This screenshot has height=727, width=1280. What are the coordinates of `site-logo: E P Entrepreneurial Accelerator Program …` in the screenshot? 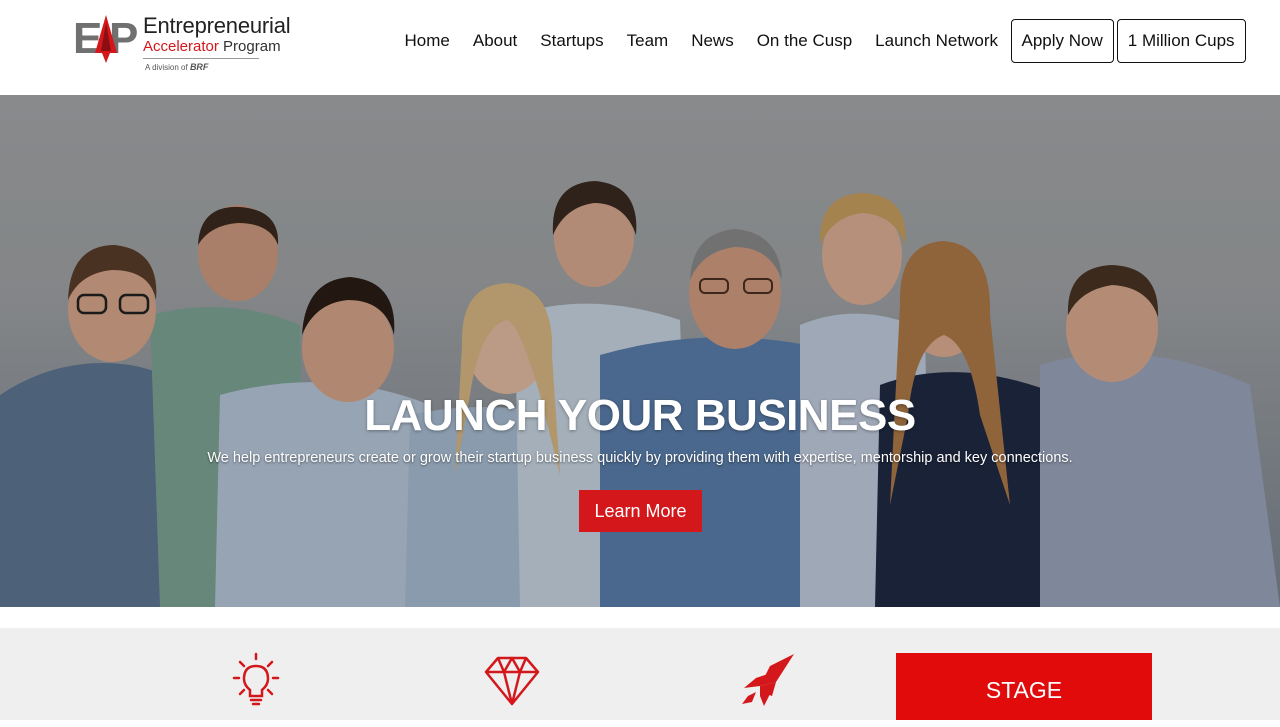 It's located at (182, 43).